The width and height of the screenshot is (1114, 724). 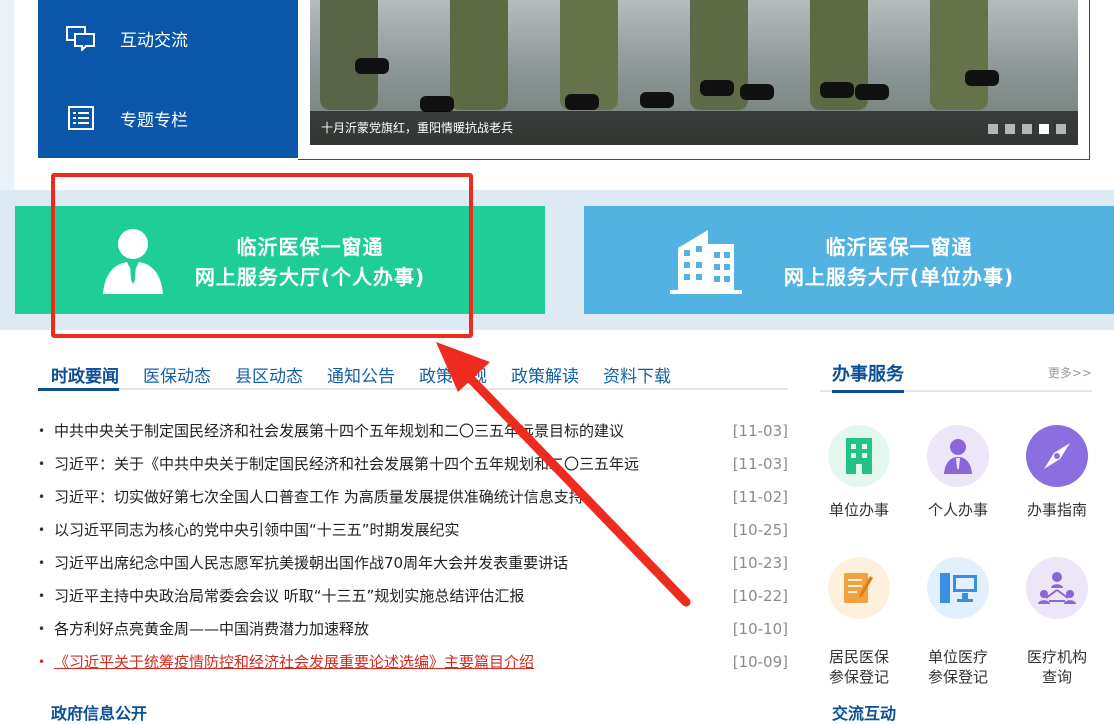 What do you see at coordinates (958, 622) in the screenshot?
I see `service-unit-registration: 单位医疗 参保登记` at bounding box center [958, 622].